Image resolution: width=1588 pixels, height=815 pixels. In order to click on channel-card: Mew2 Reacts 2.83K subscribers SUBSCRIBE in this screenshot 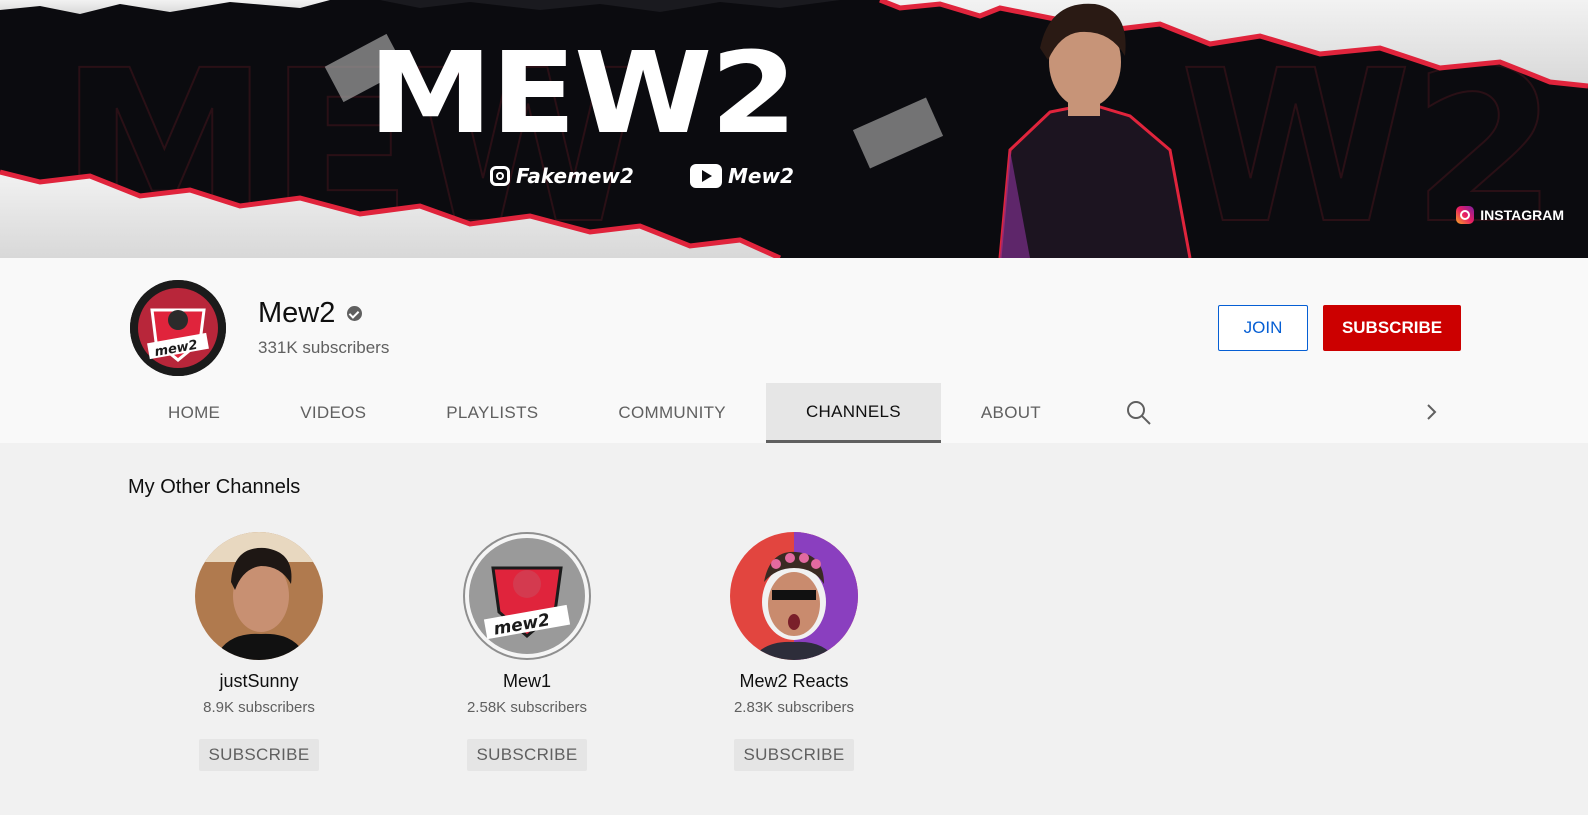, I will do `click(794, 651)`.